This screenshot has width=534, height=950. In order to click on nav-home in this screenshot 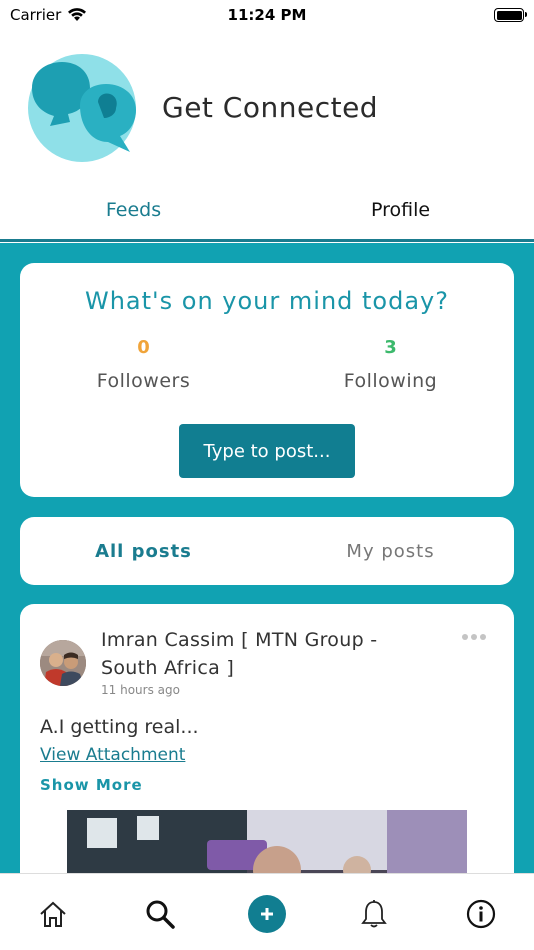, I will do `click(53, 914)`.